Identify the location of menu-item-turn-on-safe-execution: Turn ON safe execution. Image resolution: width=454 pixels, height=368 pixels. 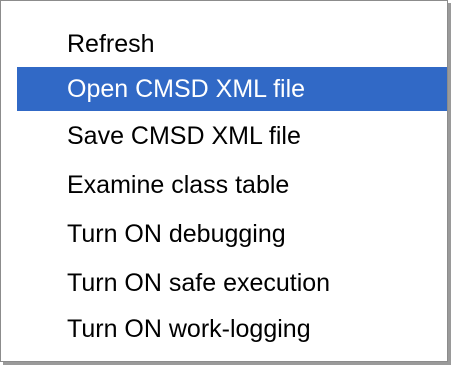
(232, 283).